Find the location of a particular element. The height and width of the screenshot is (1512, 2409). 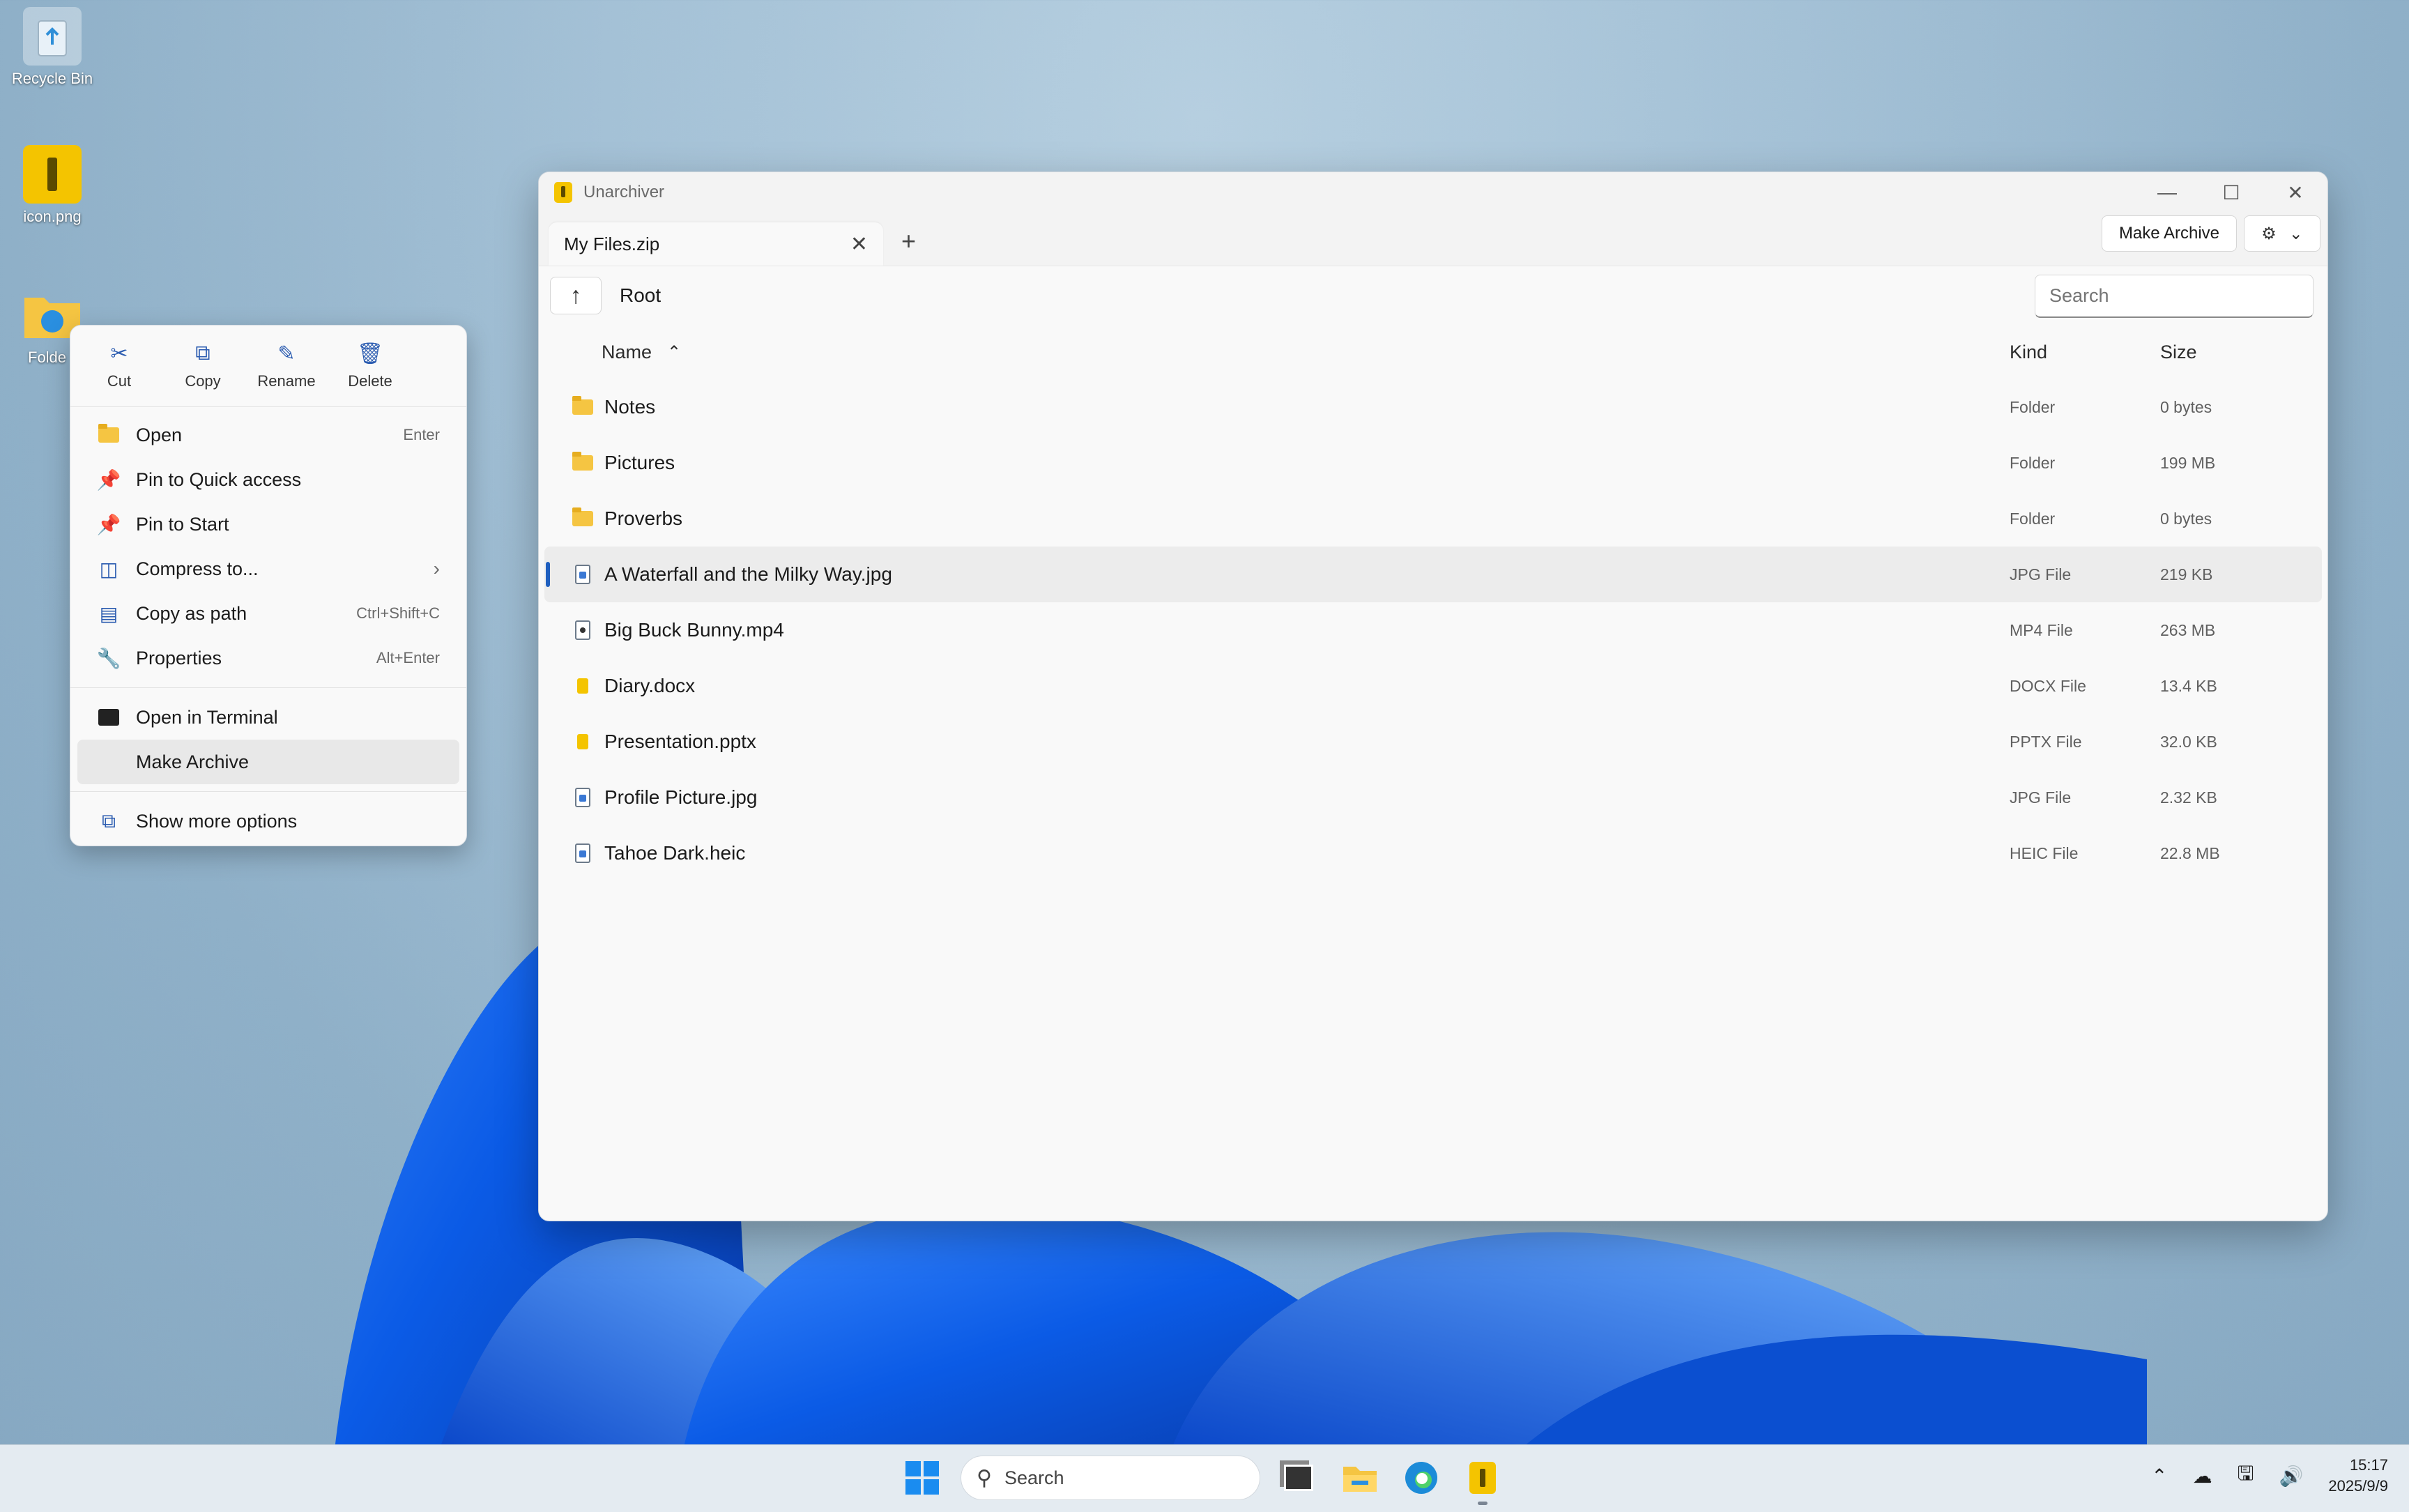

video-file-icon is located at coordinates (582, 630).